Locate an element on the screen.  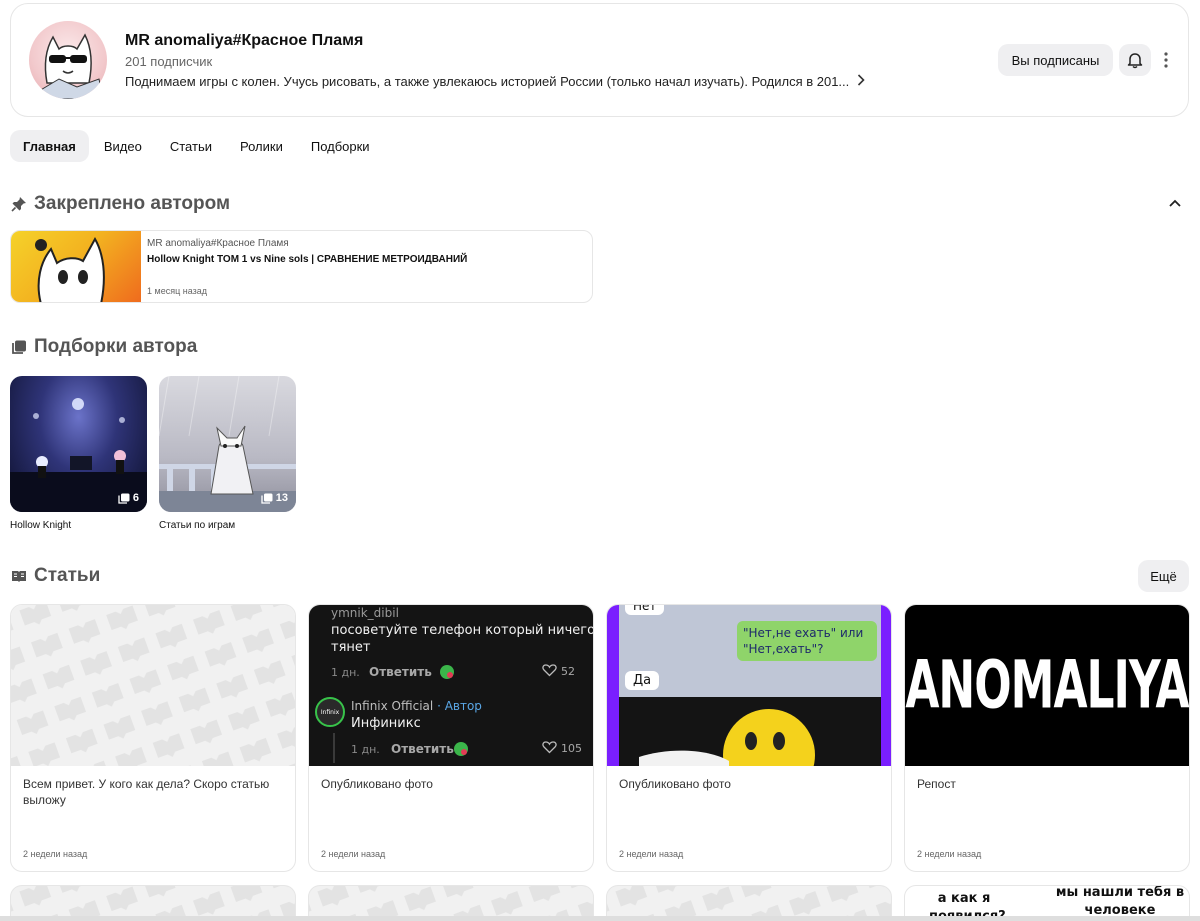
pinned-heading-text: Закреплено автором is located at coordinates (132, 203).